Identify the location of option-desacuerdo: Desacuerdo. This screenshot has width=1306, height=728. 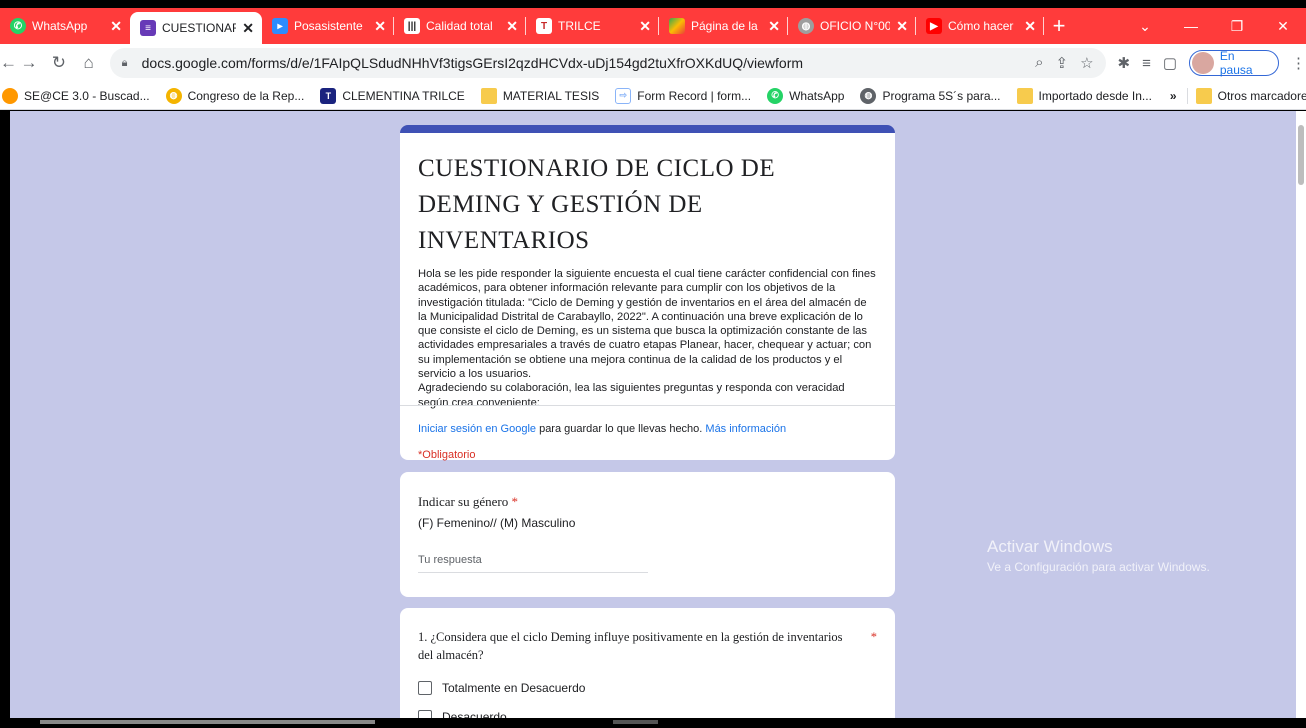
(462, 714).